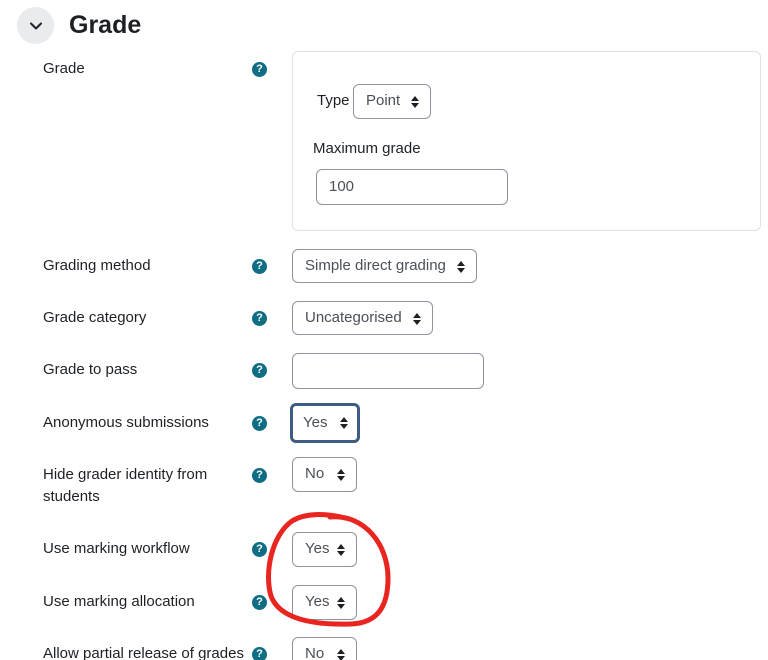 This screenshot has width=768, height=660. Describe the element at coordinates (367, 148) in the screenshot. I see `max-grade-label: Maximum grade` at that location.